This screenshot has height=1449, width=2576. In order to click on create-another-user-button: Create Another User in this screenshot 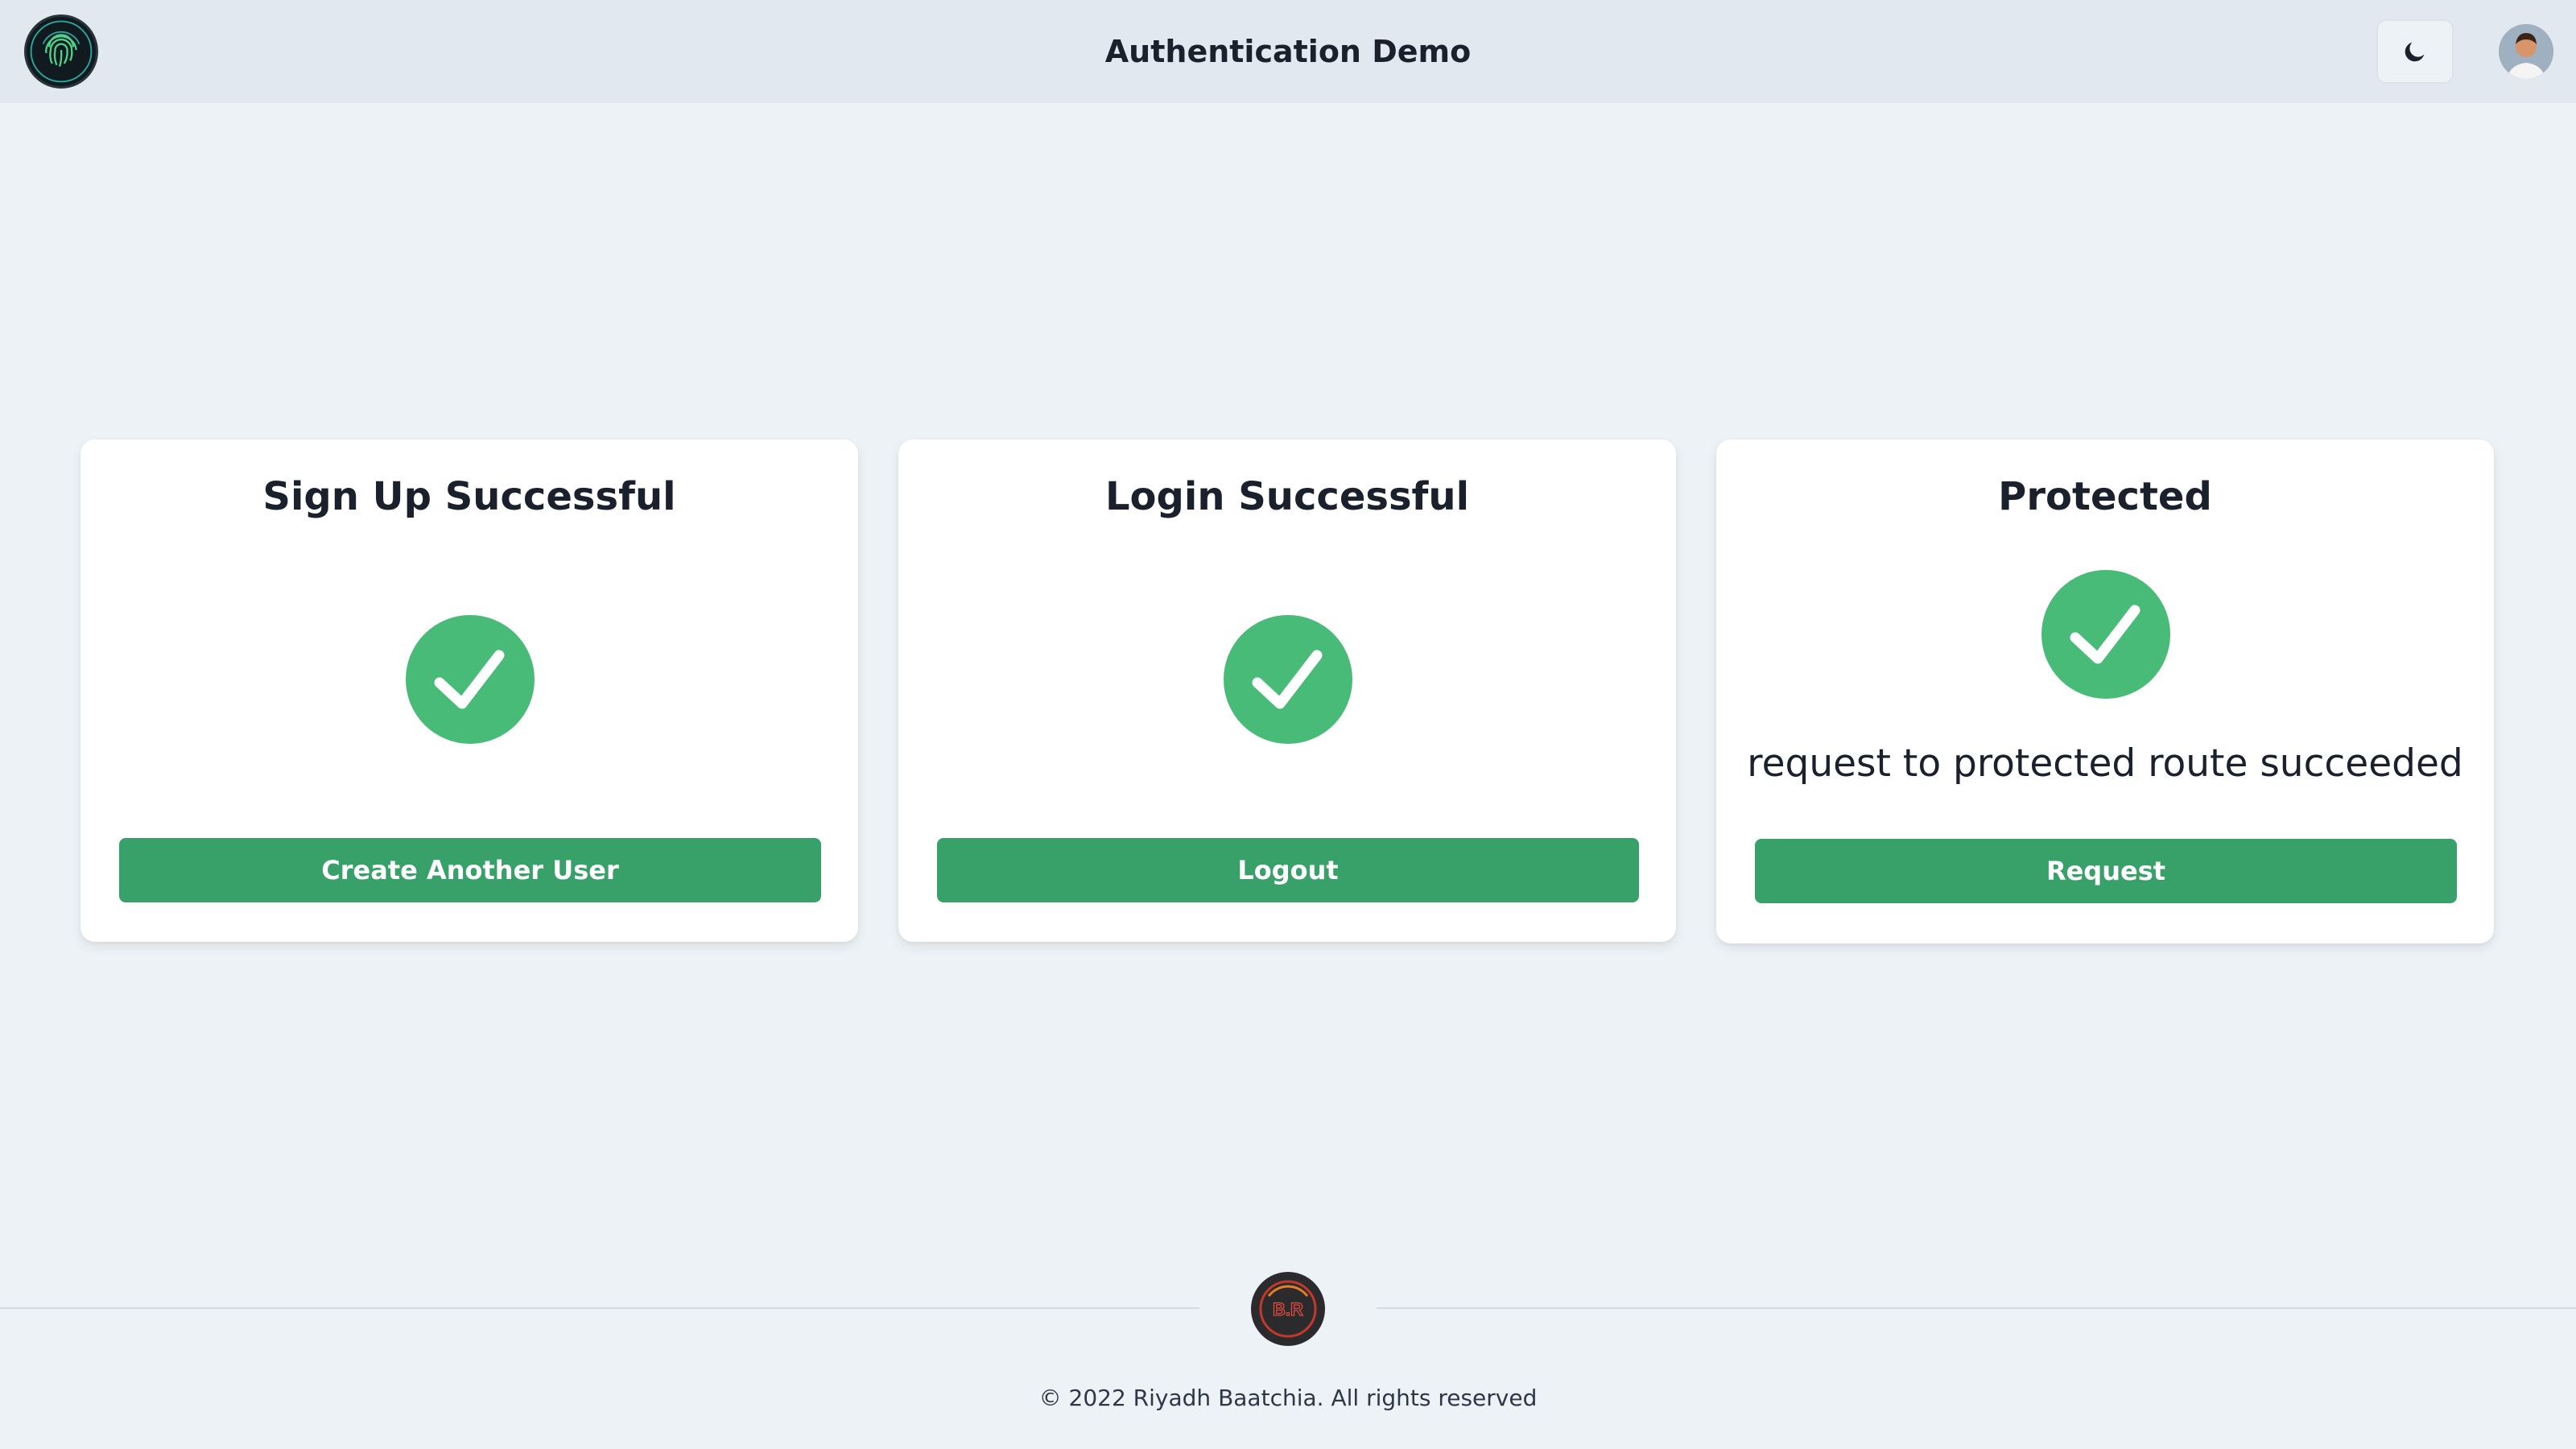, I will do `click(470, 870)`.